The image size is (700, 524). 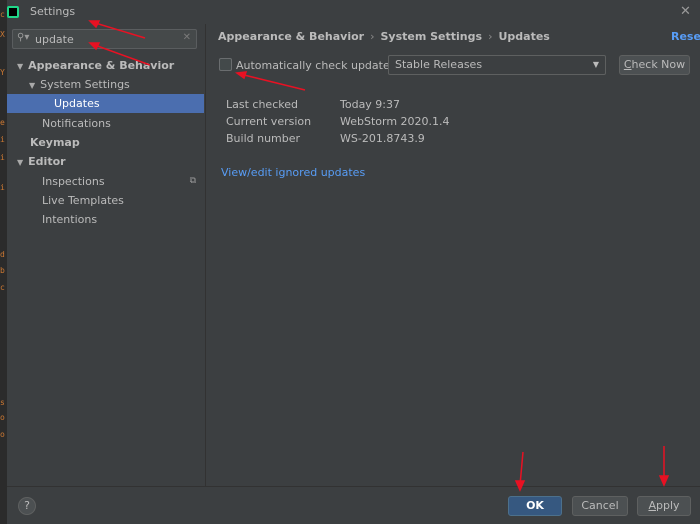 I want to click on last-checked-label: Last checked, so click(x=262, y=104).